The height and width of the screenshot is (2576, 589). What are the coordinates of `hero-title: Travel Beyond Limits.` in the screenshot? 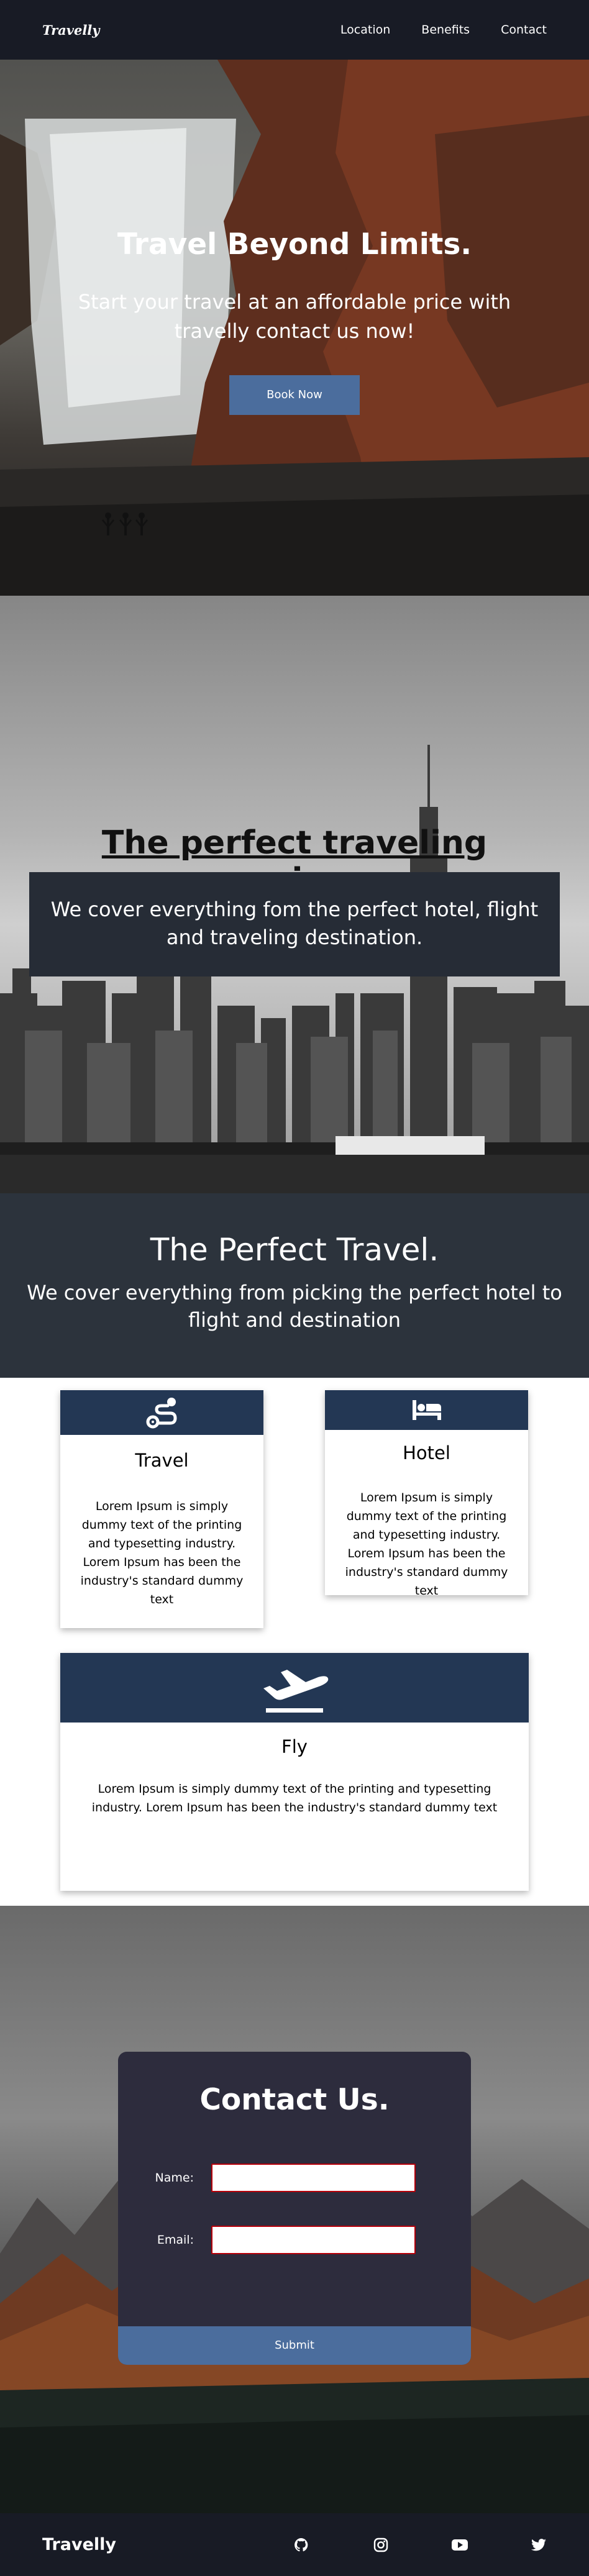 It's located at (294, 244).